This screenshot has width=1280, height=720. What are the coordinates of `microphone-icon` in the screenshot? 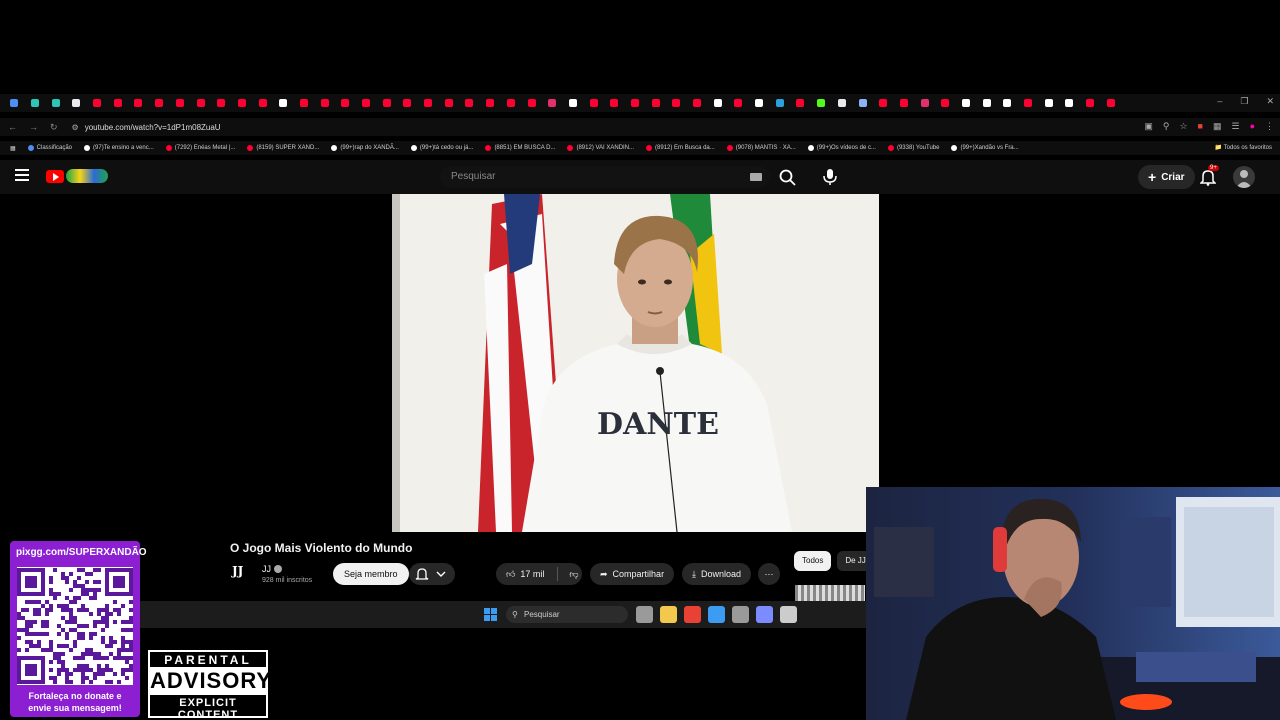 It's located at (830, 177).